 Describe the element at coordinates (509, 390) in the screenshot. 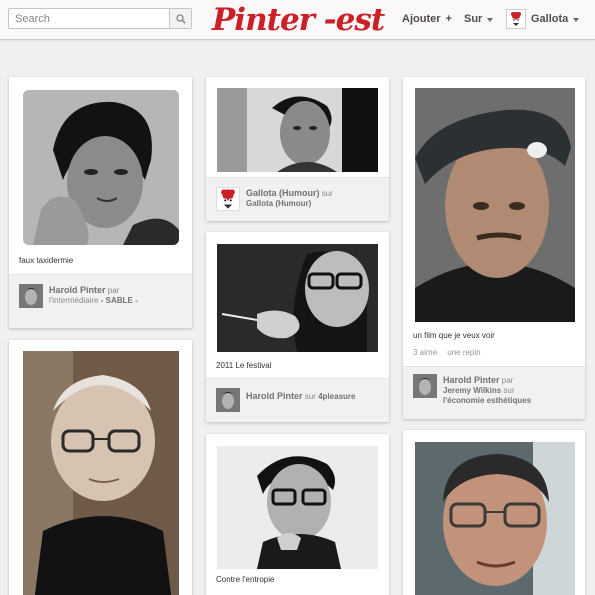

I see `credit-via: sur` at that location.